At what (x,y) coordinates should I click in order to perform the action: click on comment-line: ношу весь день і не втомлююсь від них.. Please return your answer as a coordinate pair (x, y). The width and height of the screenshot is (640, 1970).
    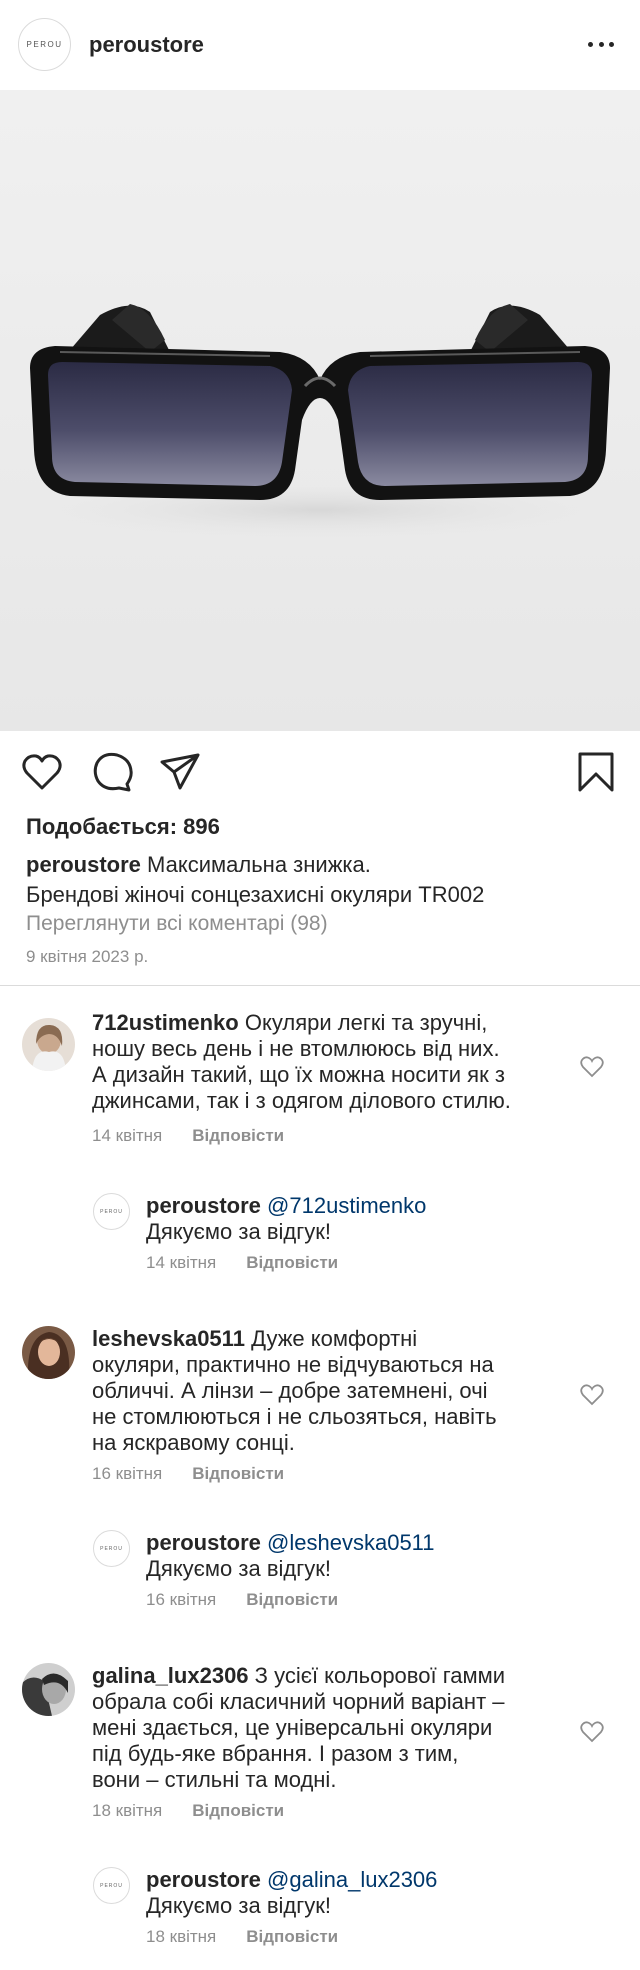
    Looking at the image, I should click on (296, 1048).